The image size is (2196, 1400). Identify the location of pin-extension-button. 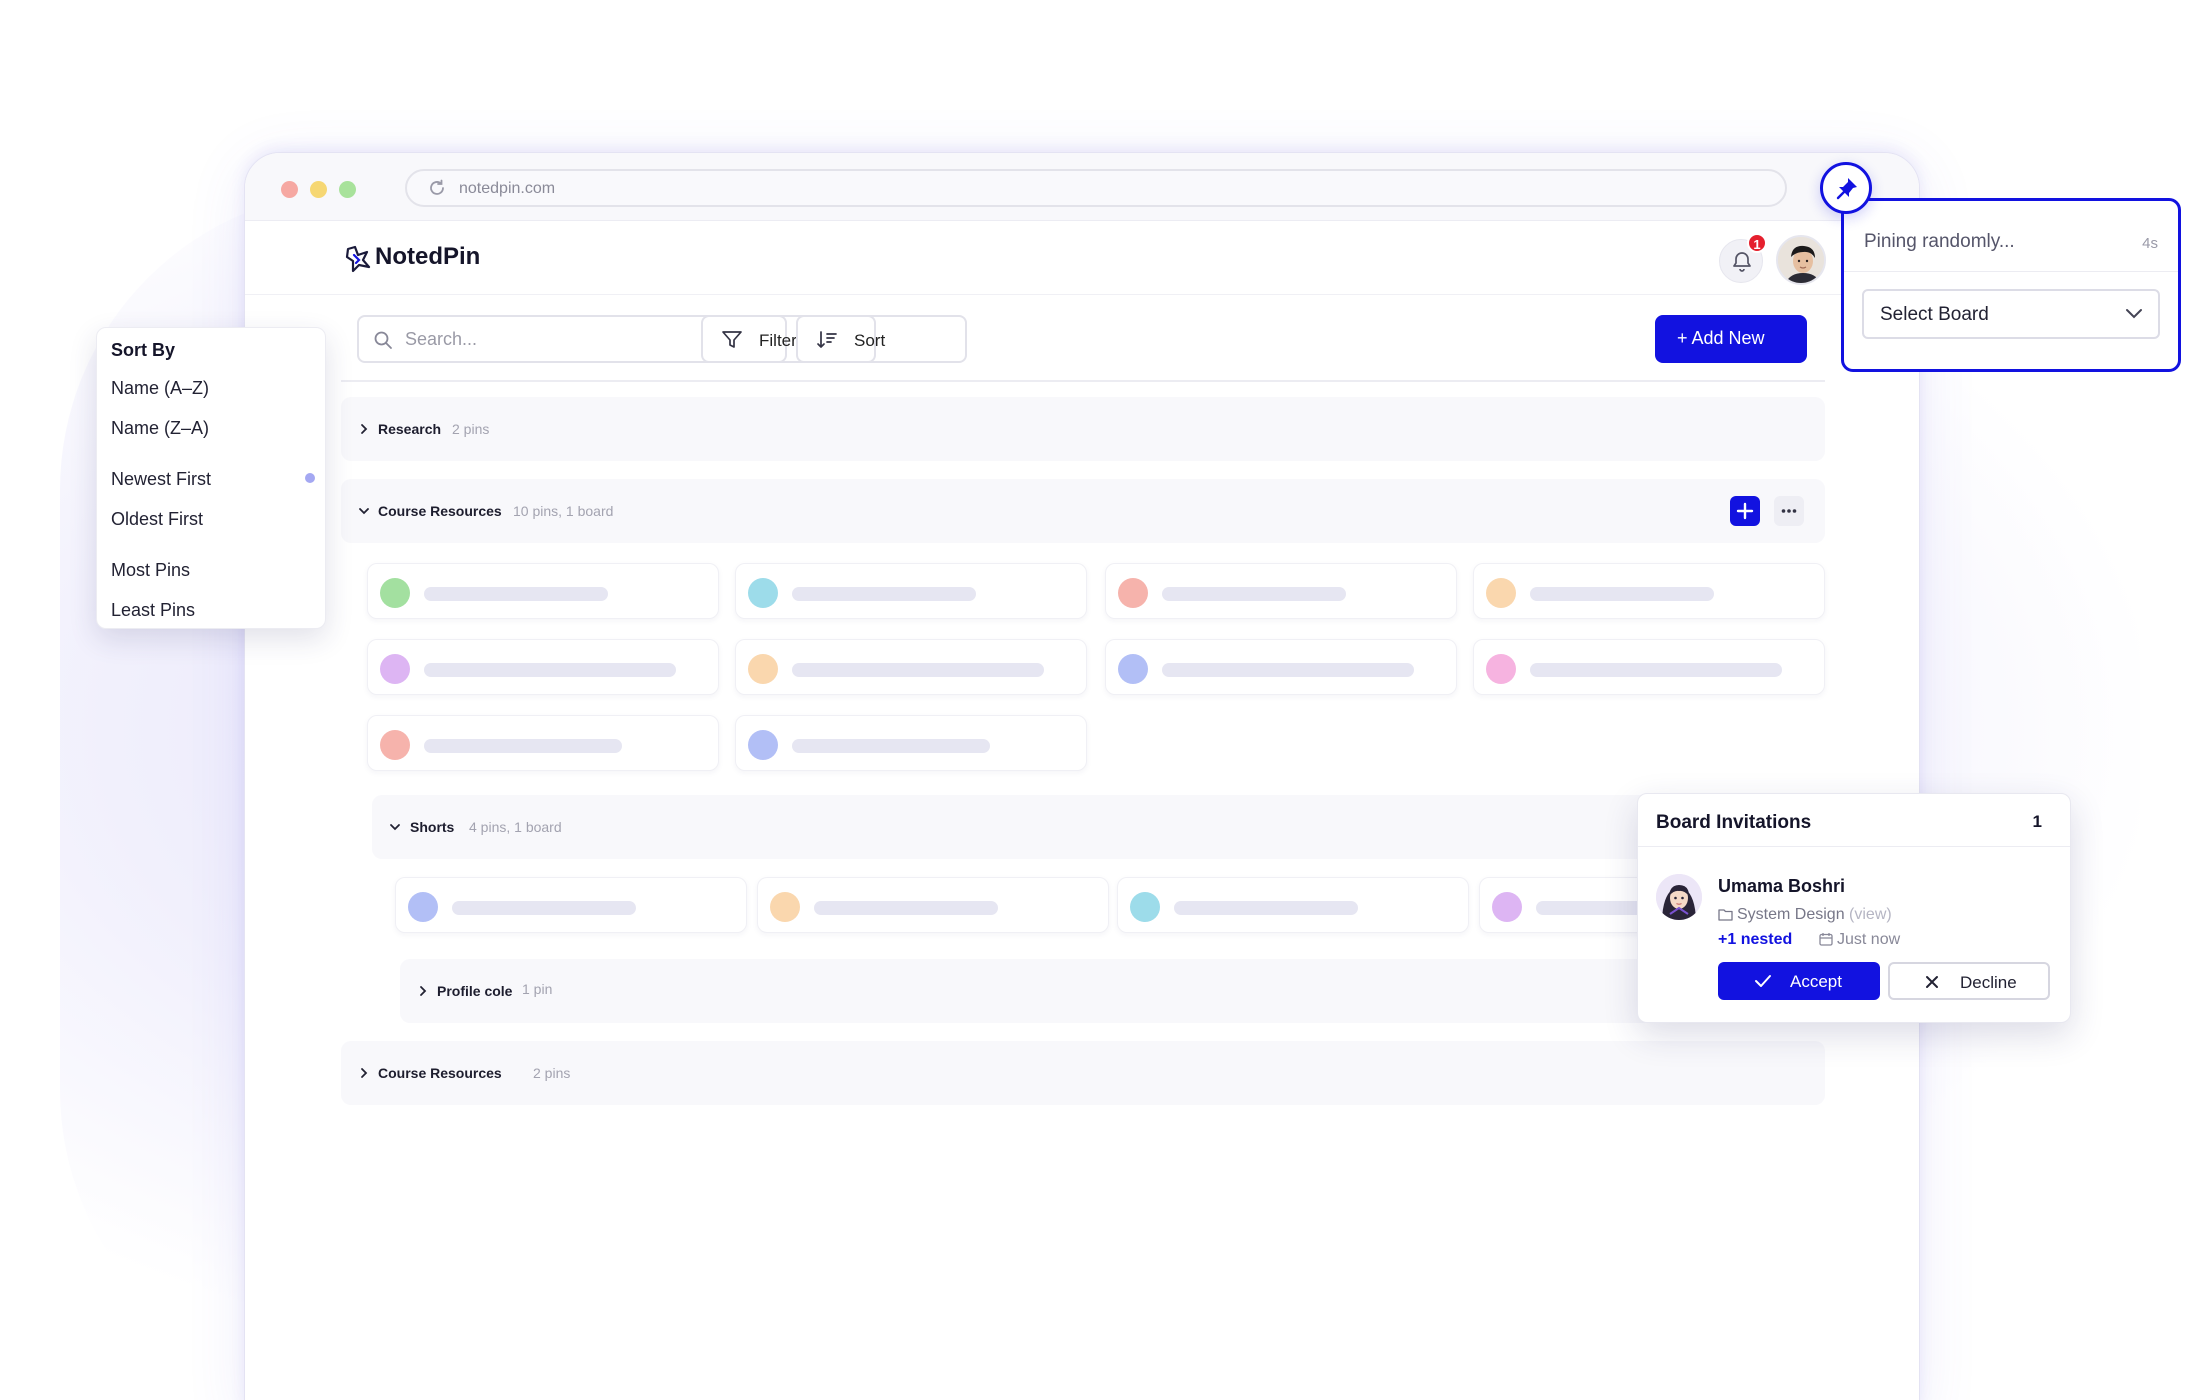
(1846, 188).